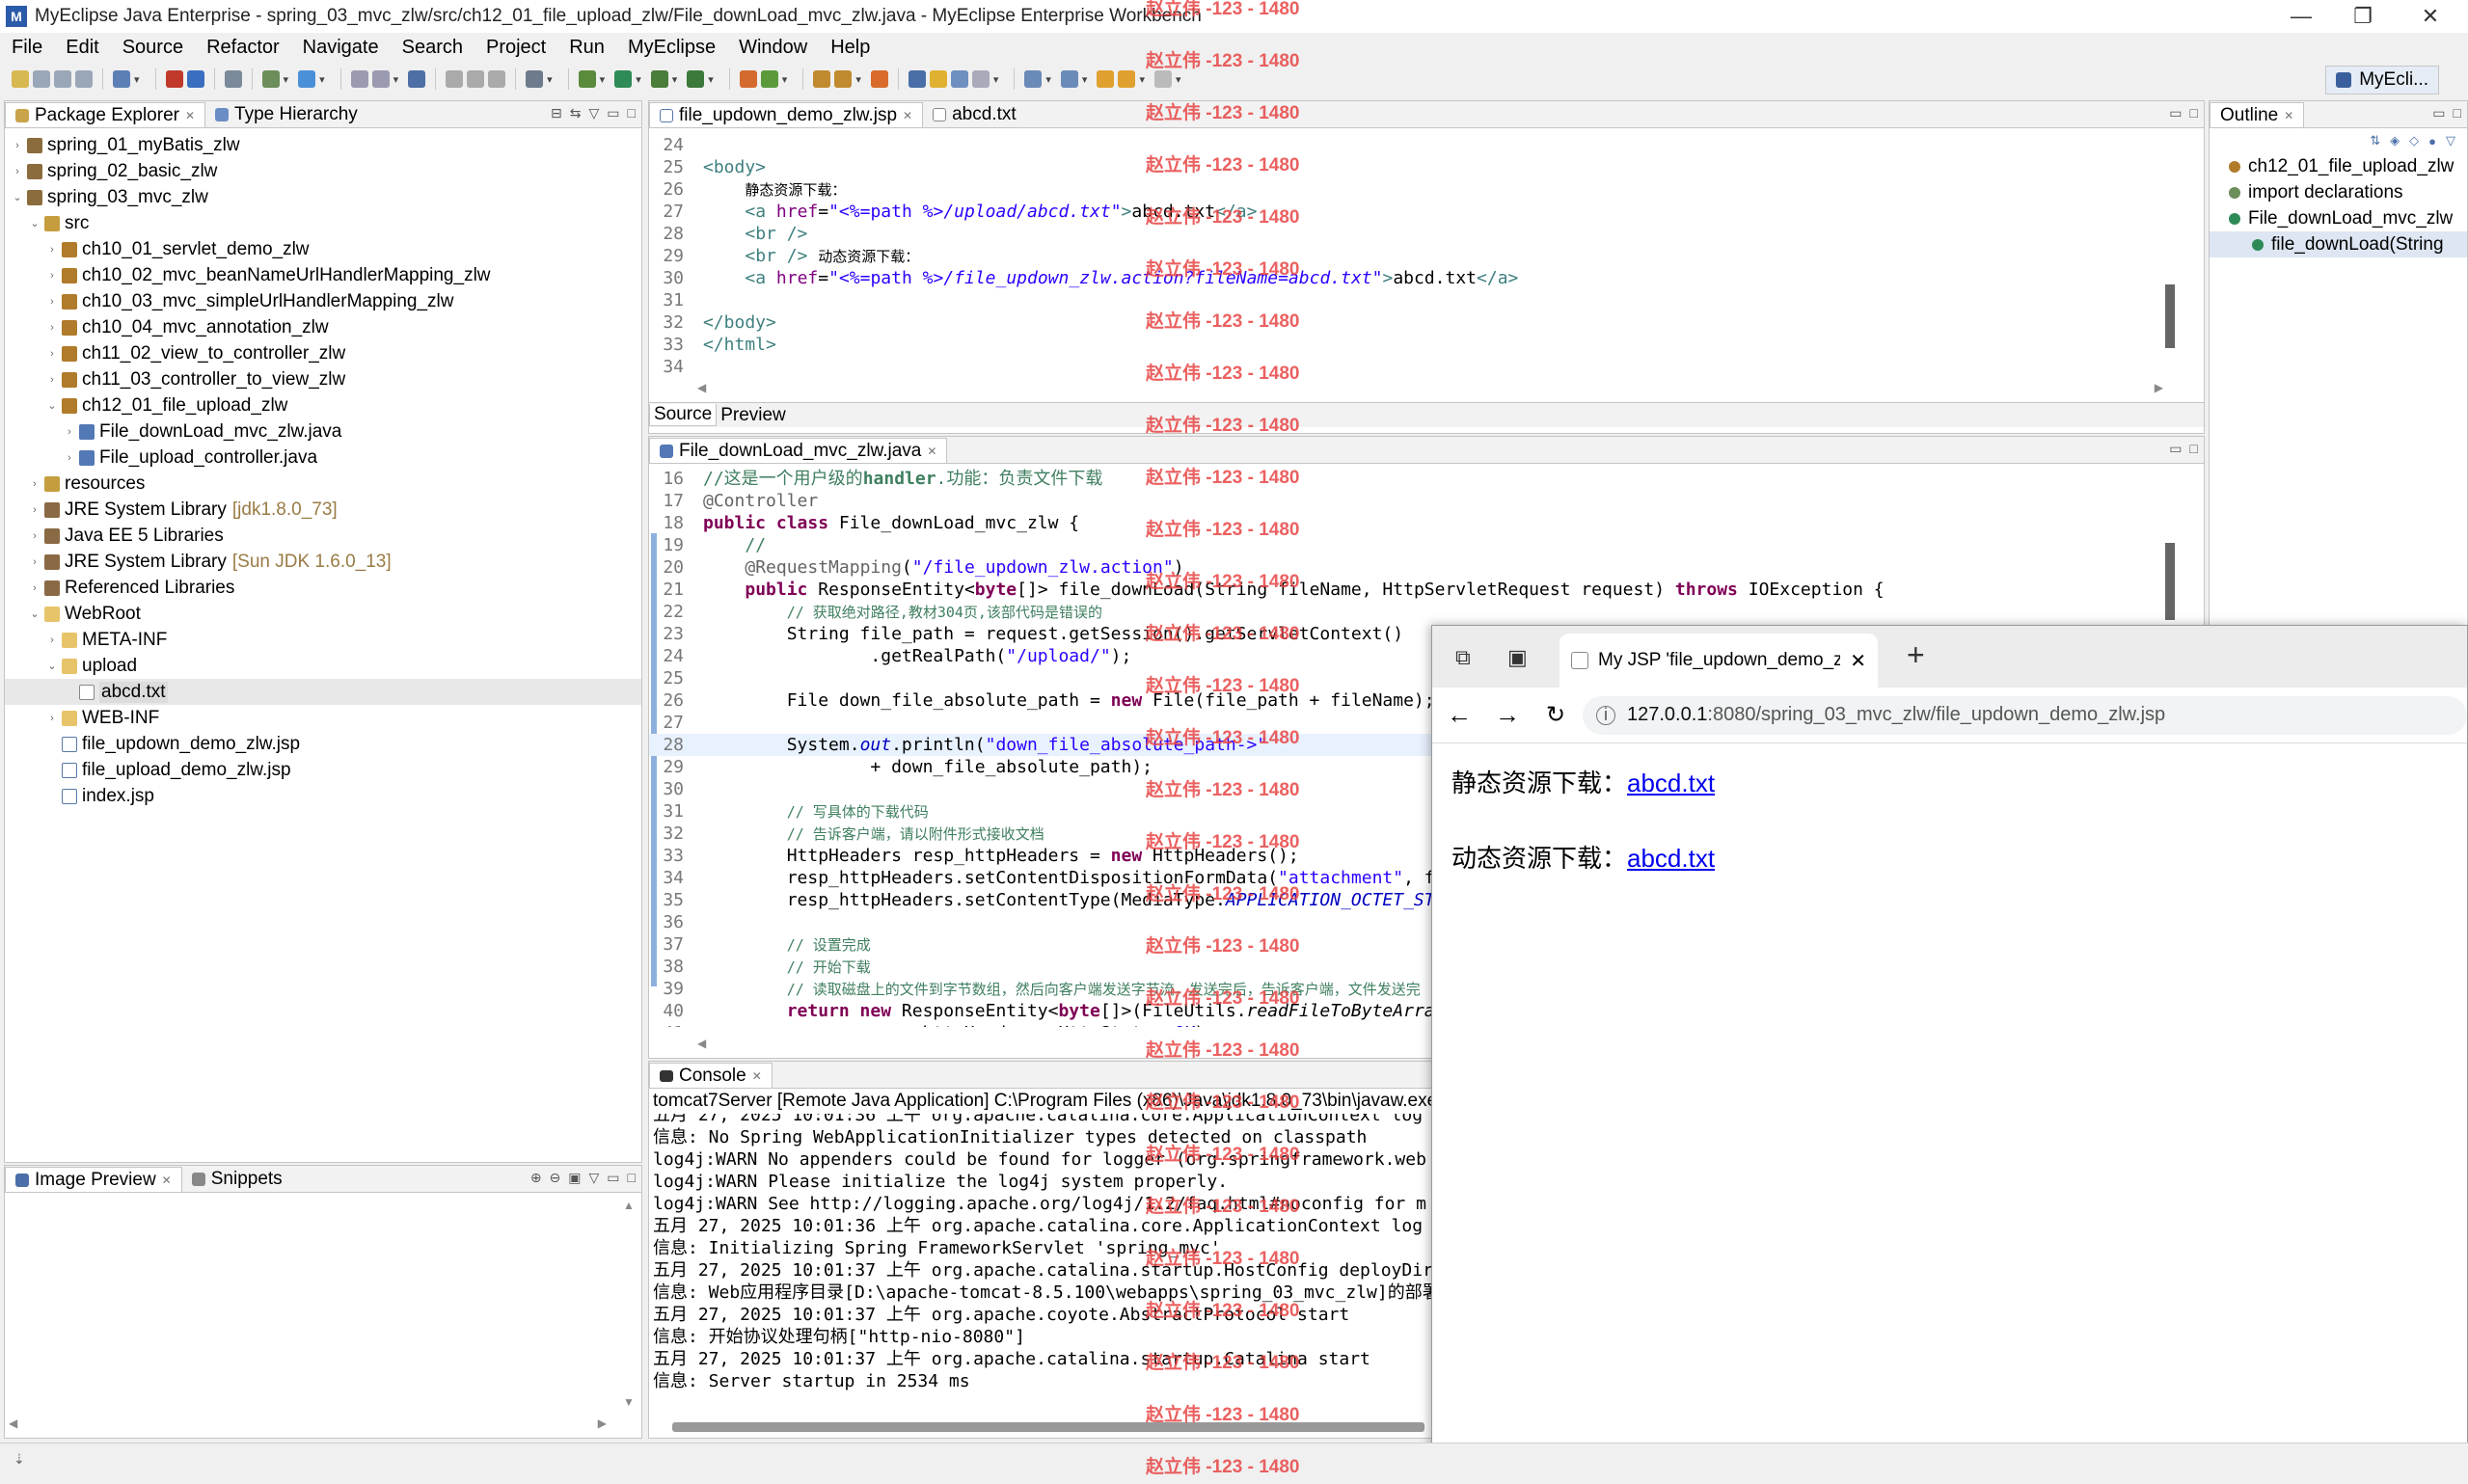 The height and width of the screenshot is (1484, 2468). Describe the element at coordinates (2338, 244) in the screenshot. I see `outline-item: file_downLoad(String` at that location.